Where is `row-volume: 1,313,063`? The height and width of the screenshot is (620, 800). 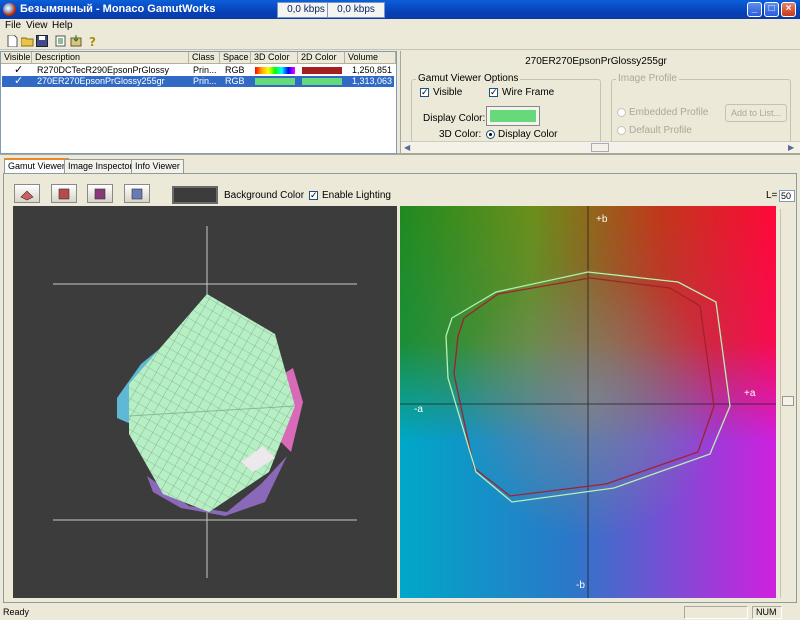 row-volume: 1,313,063 is located at coordinates (372, 81).